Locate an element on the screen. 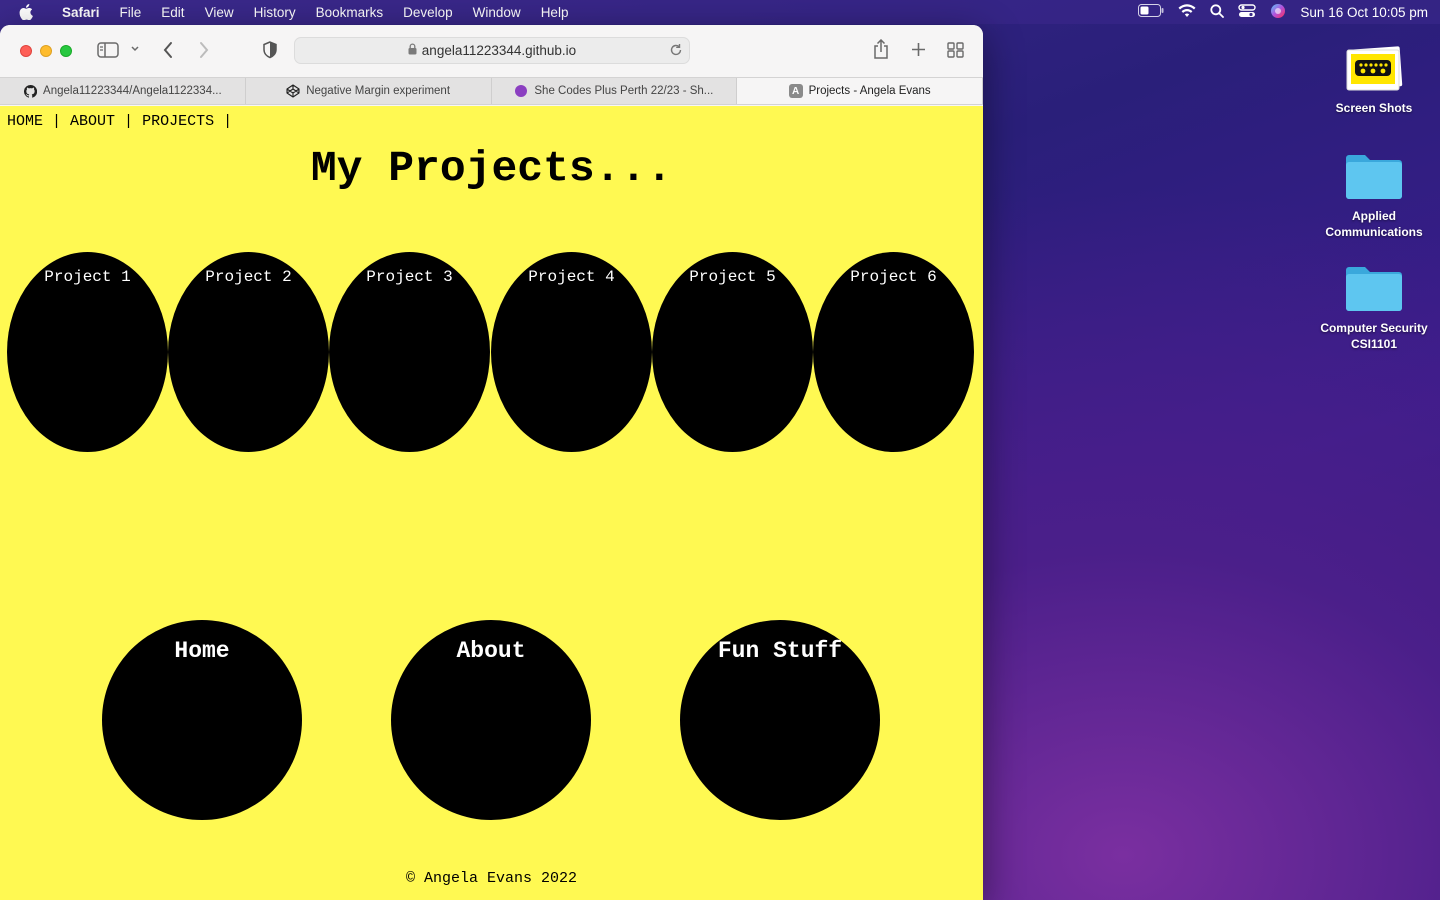 The width and height of the screenshot is (1440, 900). project-label: Project 2 is located at coordinates (248, 277).